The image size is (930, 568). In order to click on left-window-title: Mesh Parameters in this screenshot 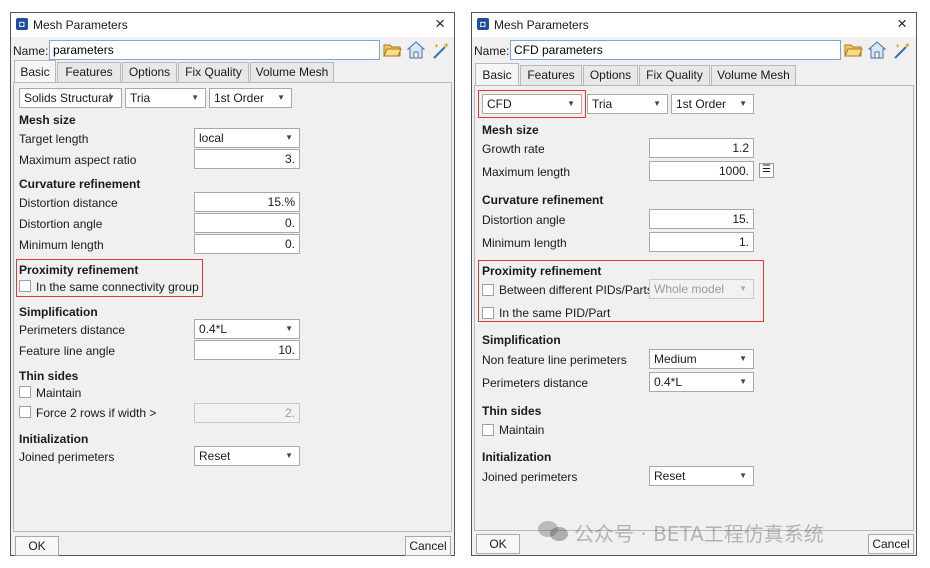, I will do `click(80, 25)`.